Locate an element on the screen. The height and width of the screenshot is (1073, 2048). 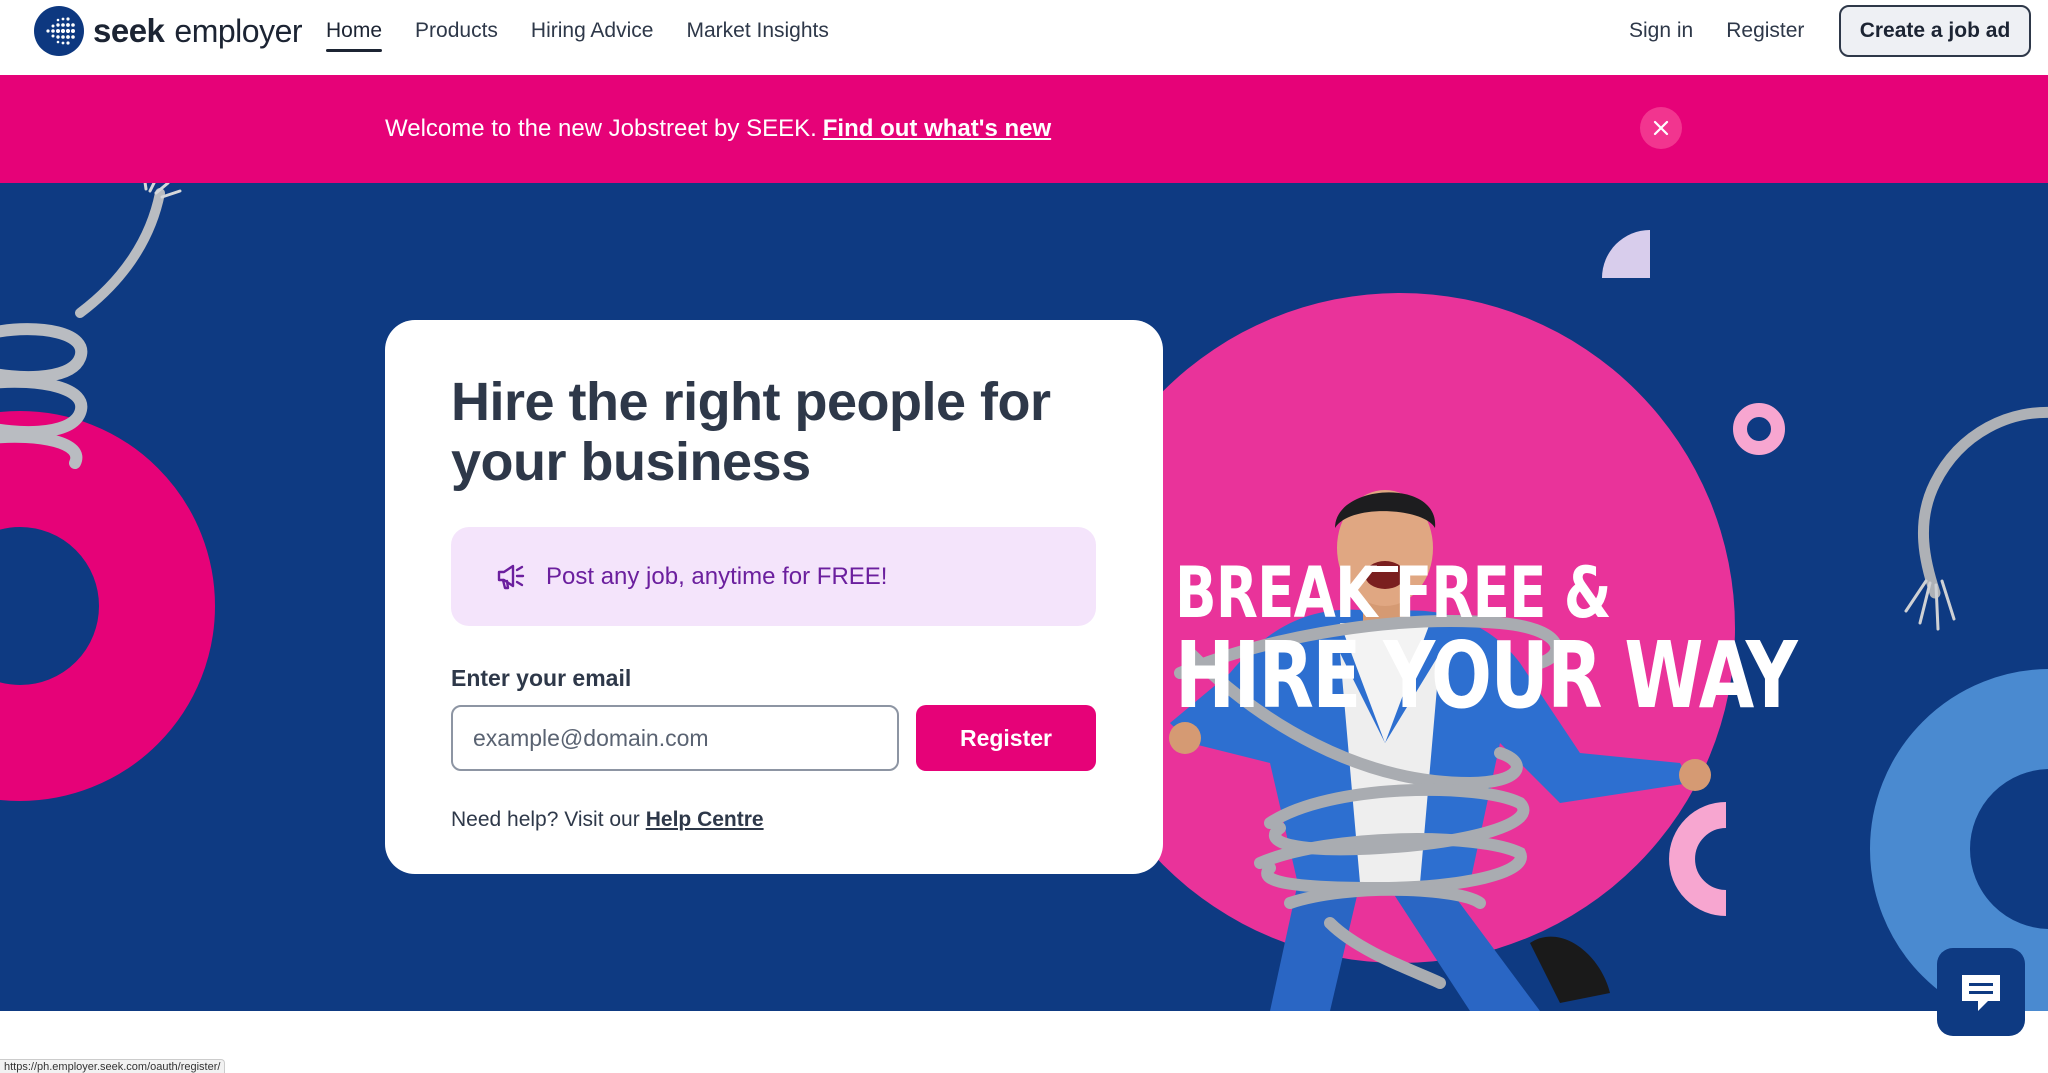
create-job-ad-button: Create a job ad is located at coordinates (1935, 31).